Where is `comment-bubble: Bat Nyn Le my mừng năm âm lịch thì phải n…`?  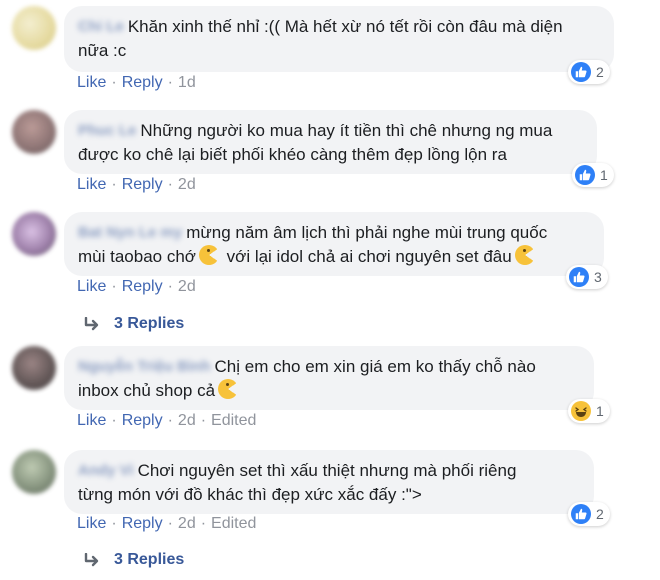 comment-bubble: Bat Nyn Le my mừng năm âm lịch thì phải n… is located at coordinates (334, 244).